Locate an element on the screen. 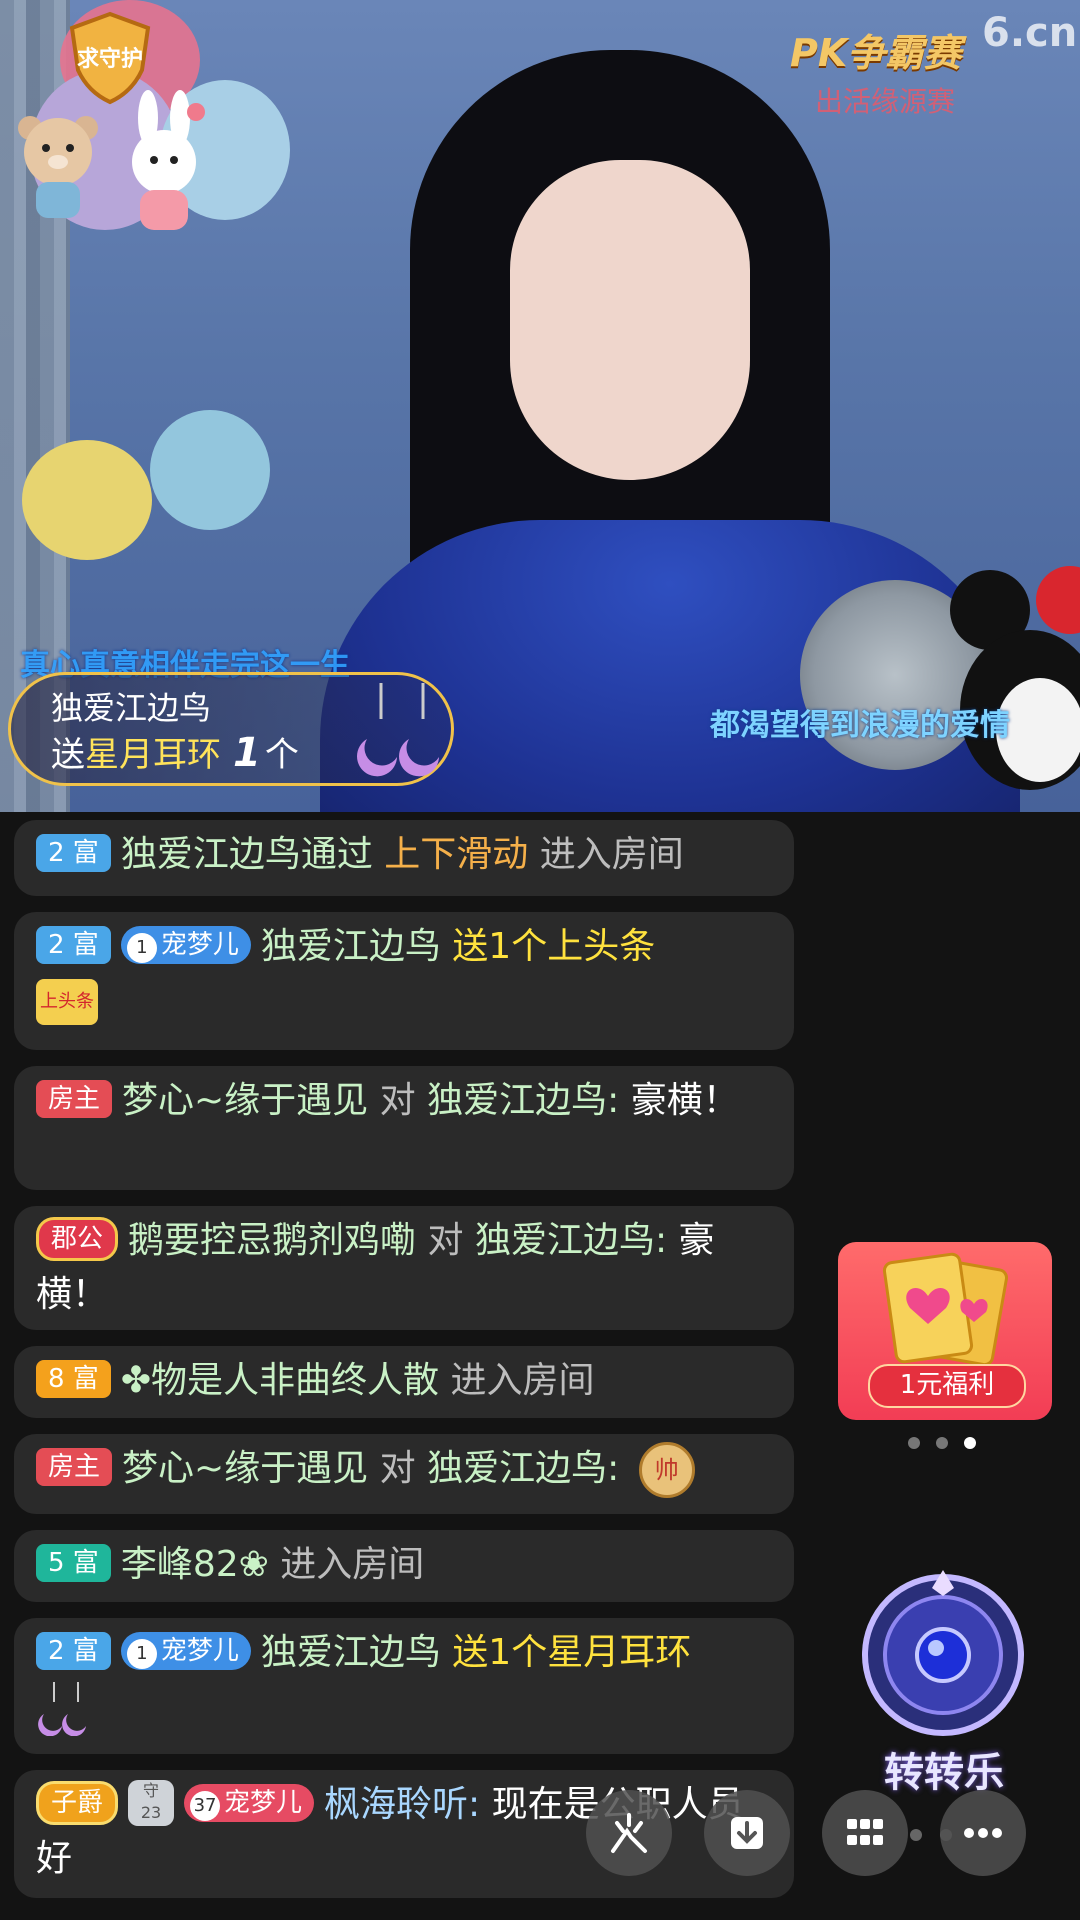 Image resolution: width=1080 pixels, height=1920 pixels. grid-icon is located at coordinates (865, 1832).